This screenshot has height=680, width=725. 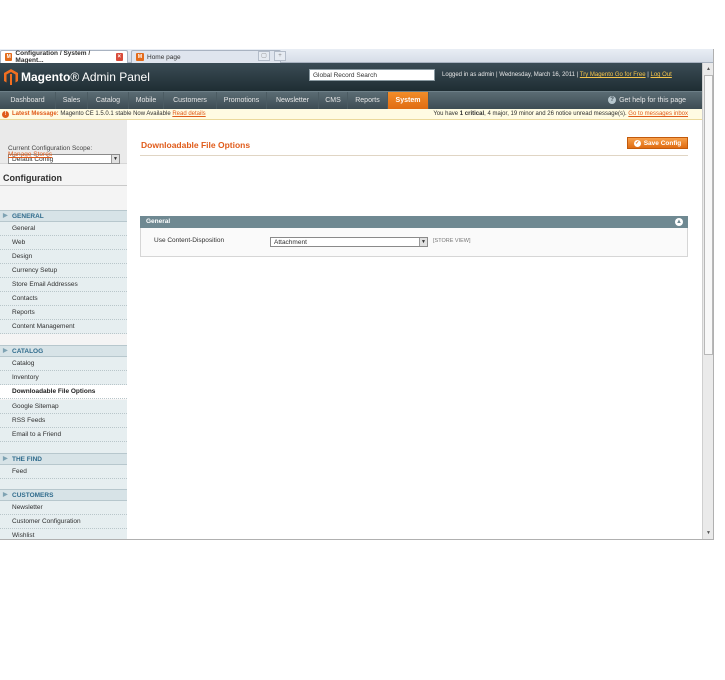 What do you see at coordinates (63, 285) in the screenshot?
I see `sidebar-item-store-email-addresses: Store Email Addresses` at bounding box center [63, 285].